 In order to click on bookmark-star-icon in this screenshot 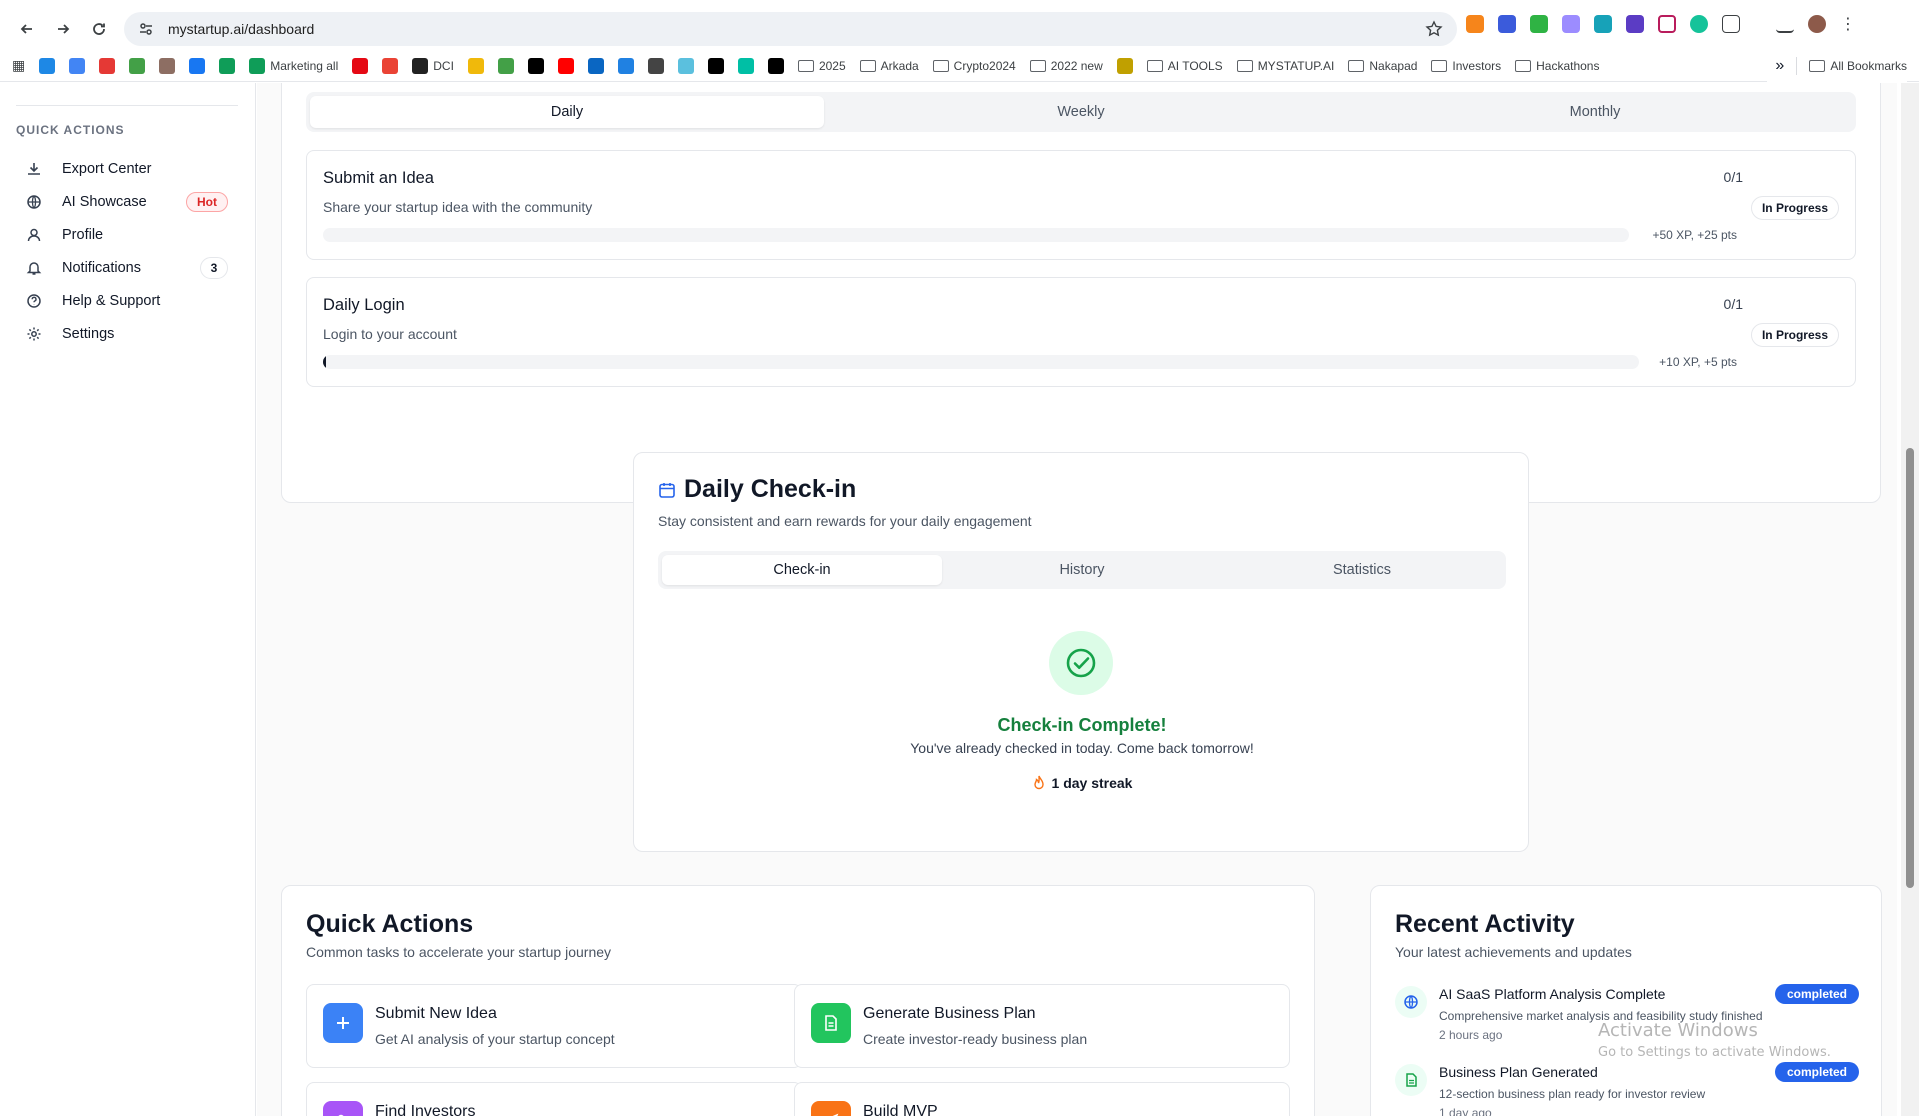, I will do `click(1434, 29)`.